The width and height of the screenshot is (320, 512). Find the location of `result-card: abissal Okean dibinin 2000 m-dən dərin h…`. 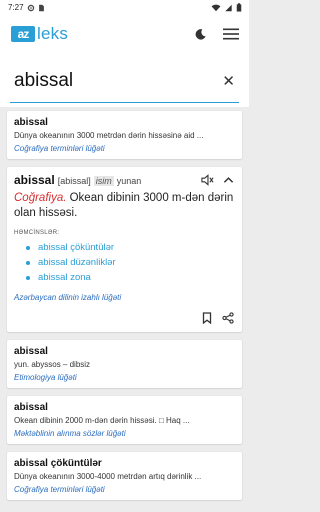

result-card: abissal Okean dibinin 2000 m-dən dərin h… is located at coordinates (124, 420).